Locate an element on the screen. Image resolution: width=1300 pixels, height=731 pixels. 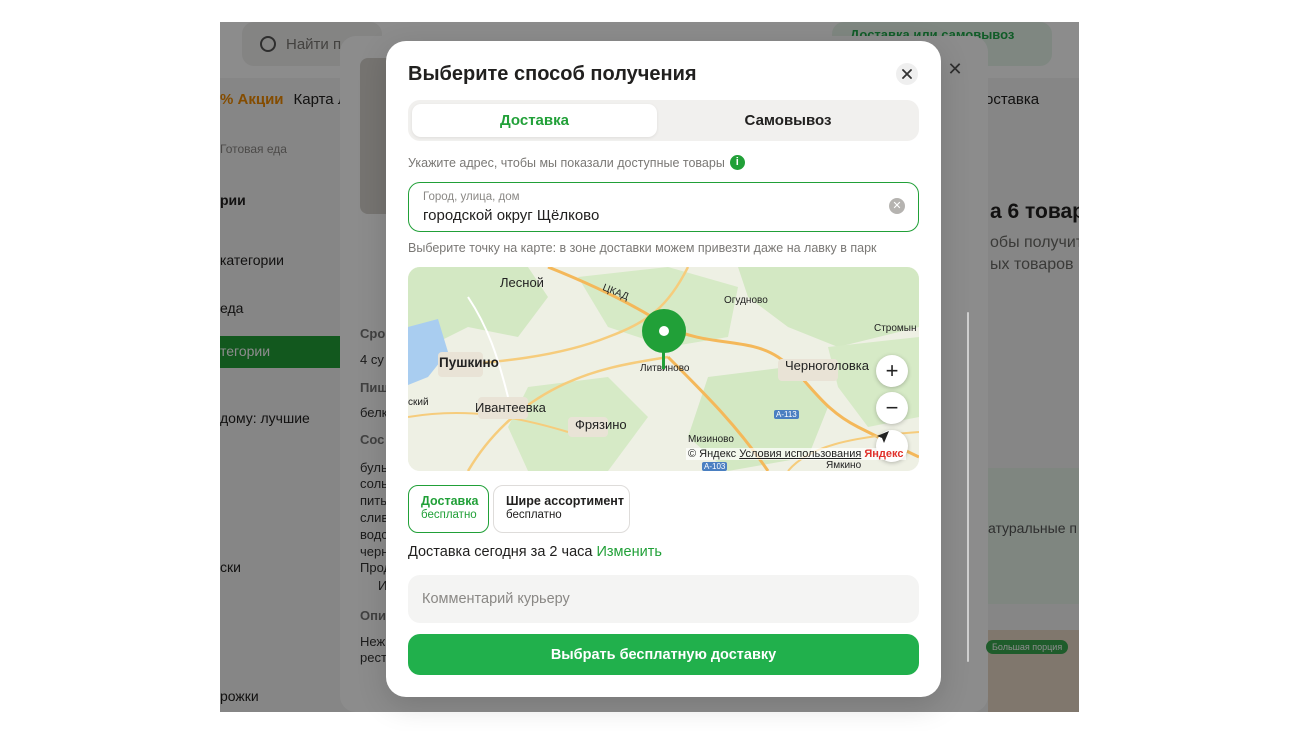
scrollbar is located at coordinates (968, 487).